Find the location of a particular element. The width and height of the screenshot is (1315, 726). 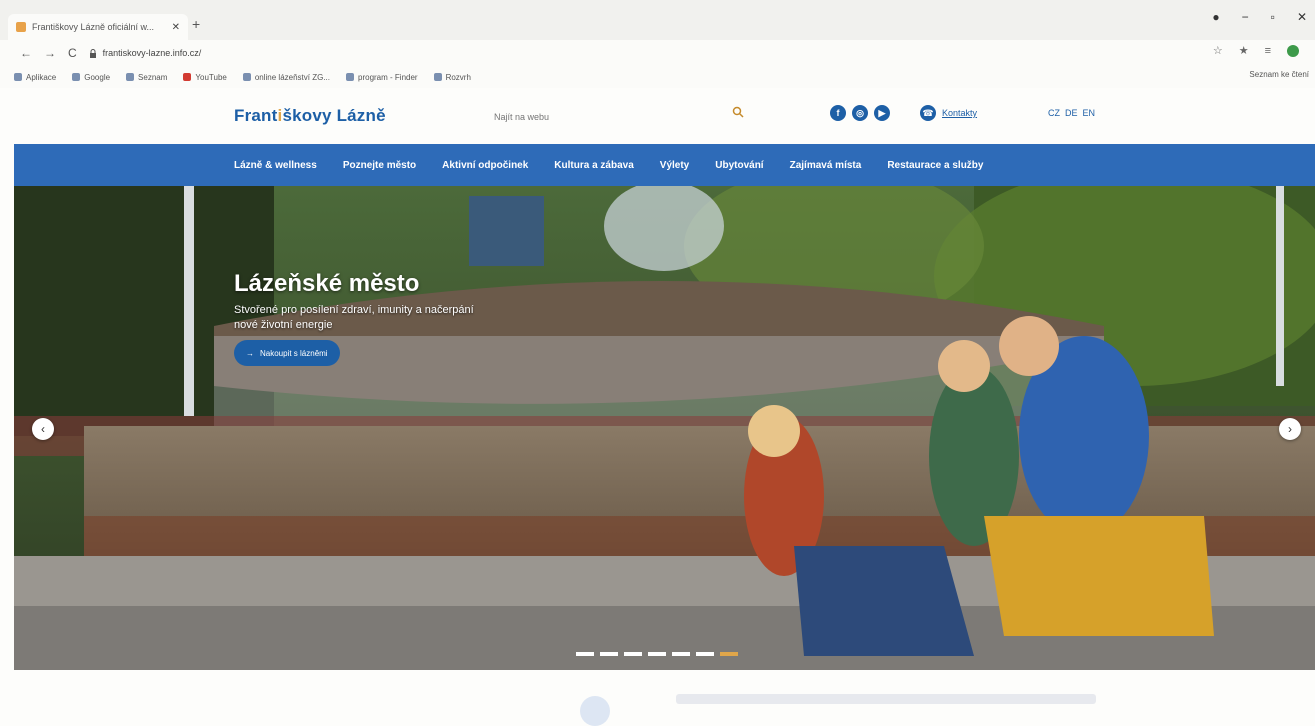

apps-icon is located at coordinates (18, 77).